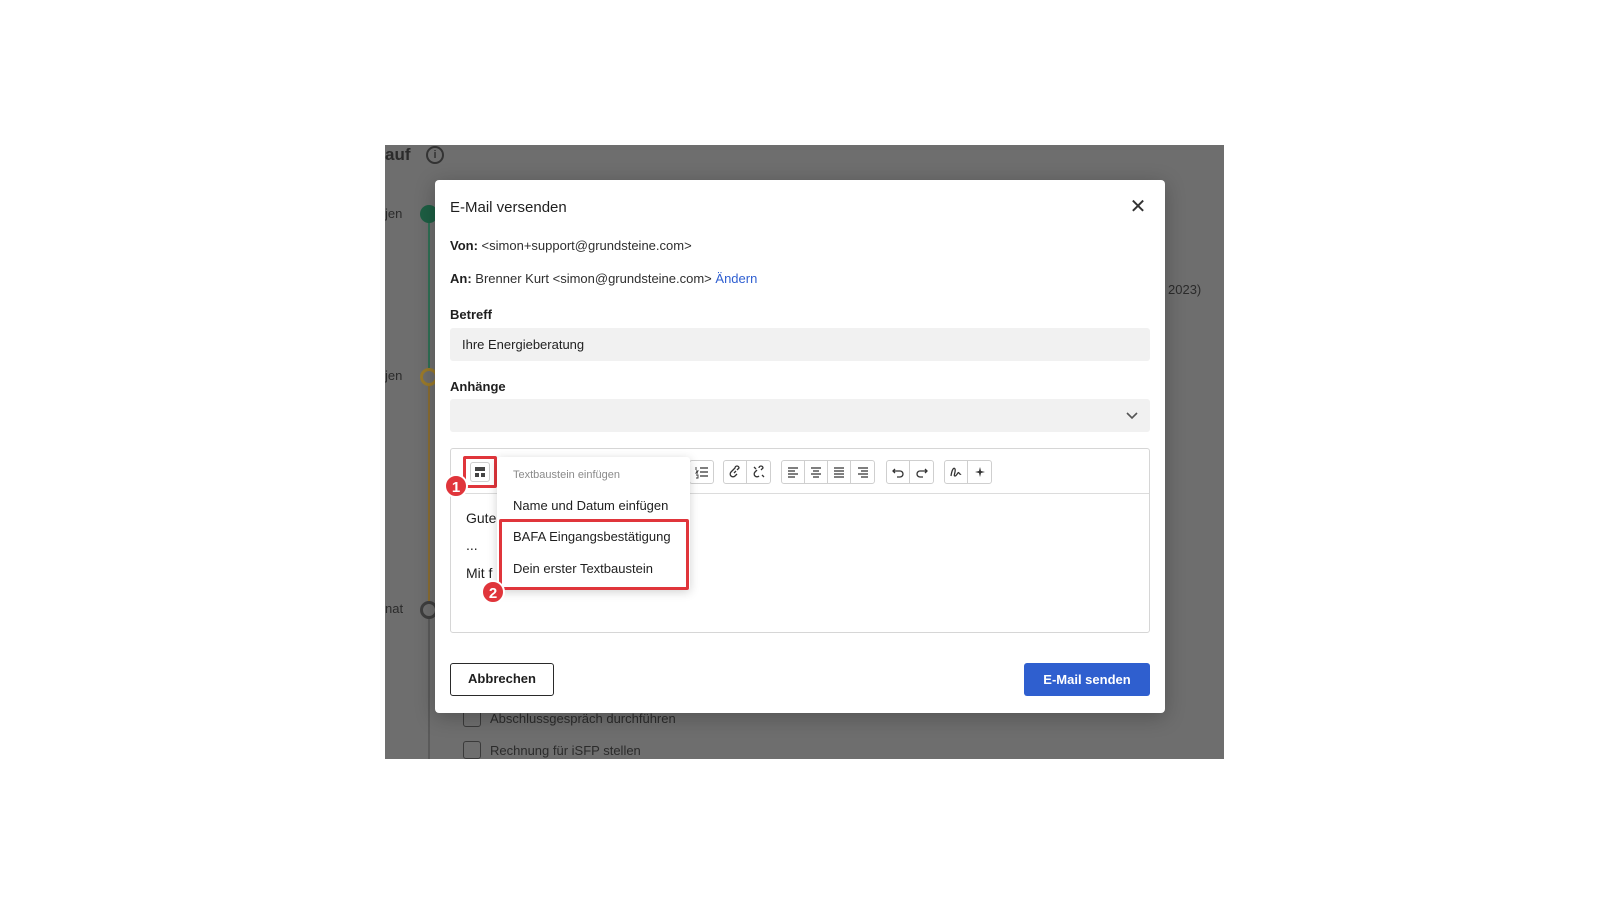  I want to click on from-value: <simon+support@grundsteine.com>, so click(586, 245).